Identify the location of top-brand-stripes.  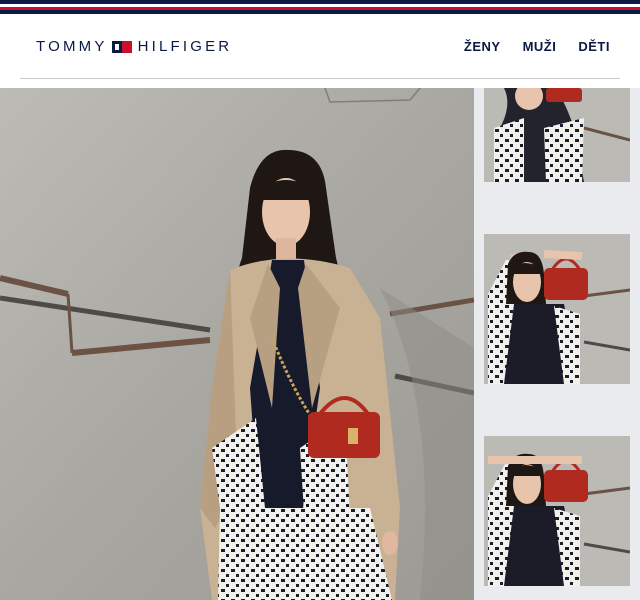
(320, 7).